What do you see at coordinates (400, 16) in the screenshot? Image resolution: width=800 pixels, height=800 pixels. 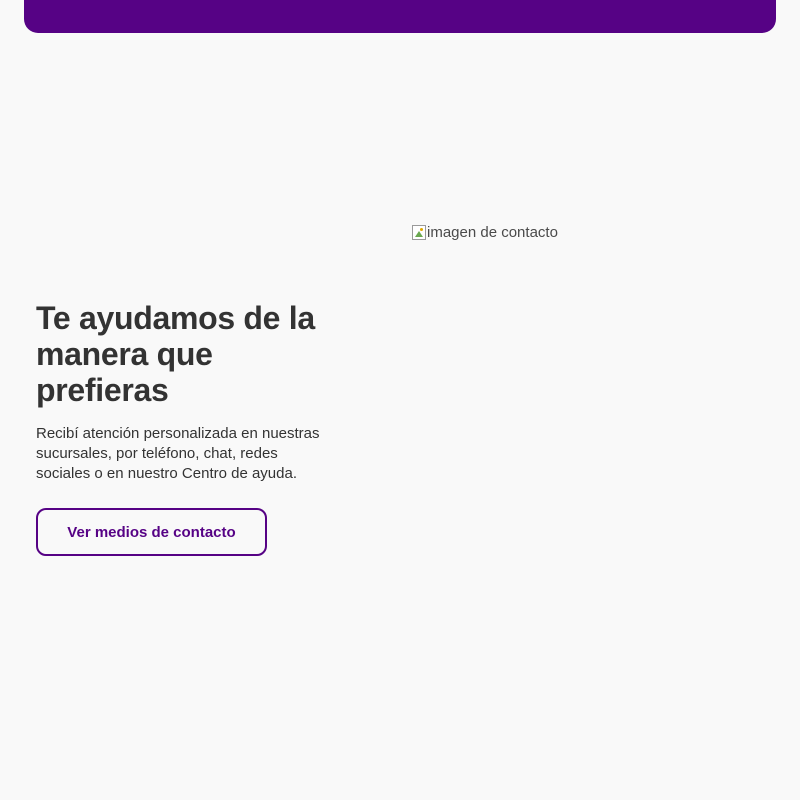 I see `header-bar` at bounding box center [400, 16].